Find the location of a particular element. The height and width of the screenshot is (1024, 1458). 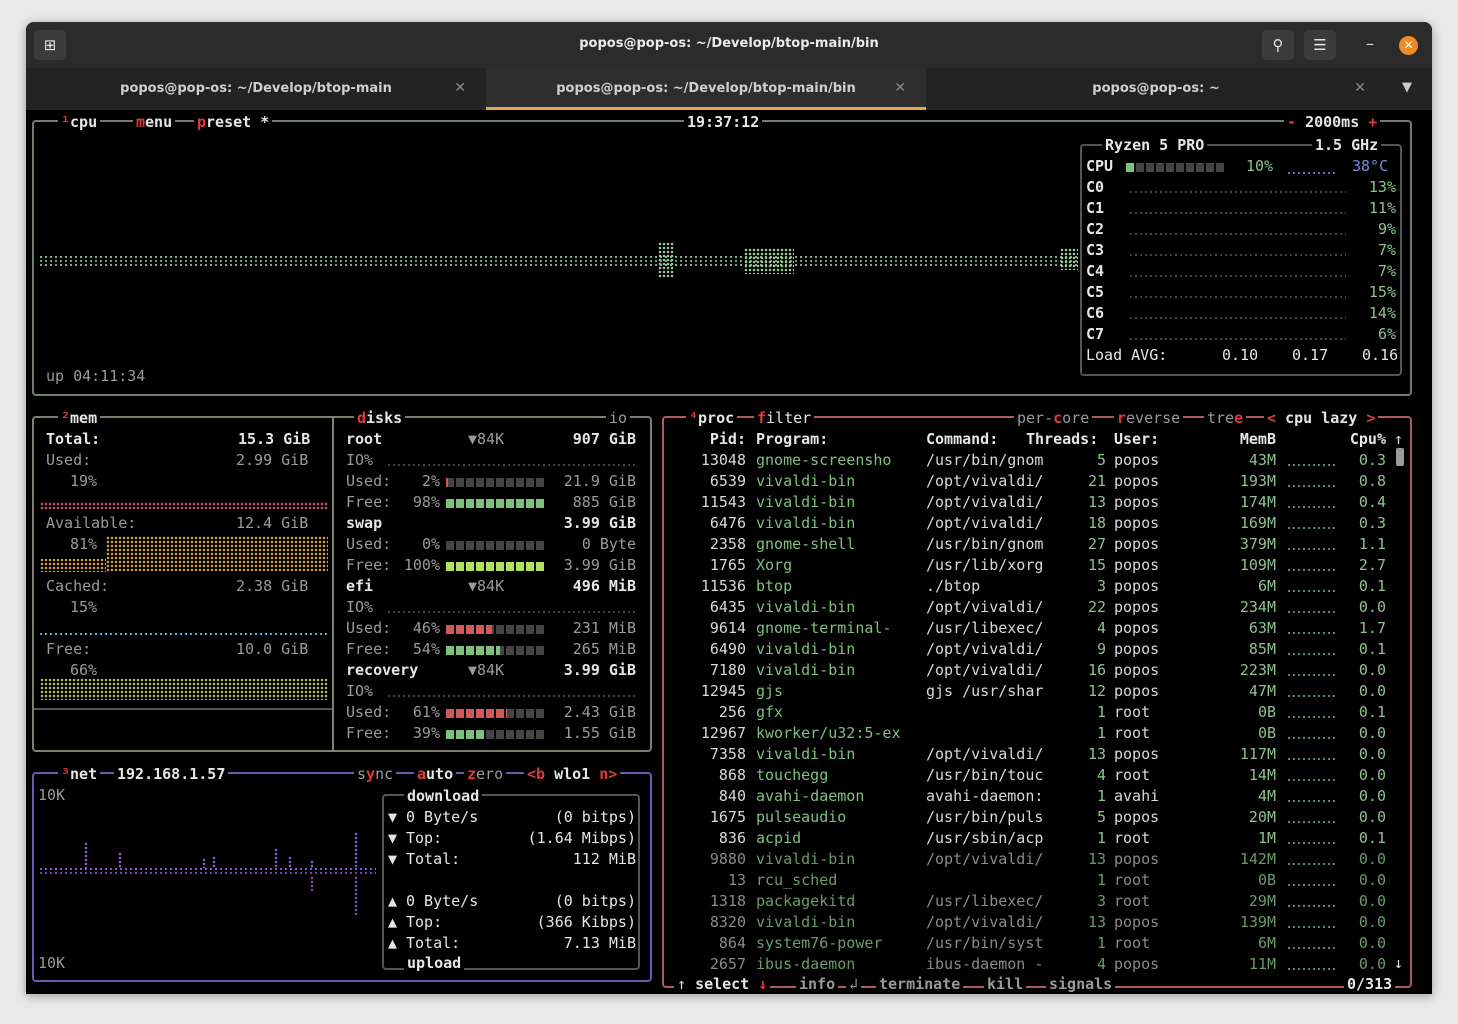

close-button: ✕ is located at coordinates (1408, 45).